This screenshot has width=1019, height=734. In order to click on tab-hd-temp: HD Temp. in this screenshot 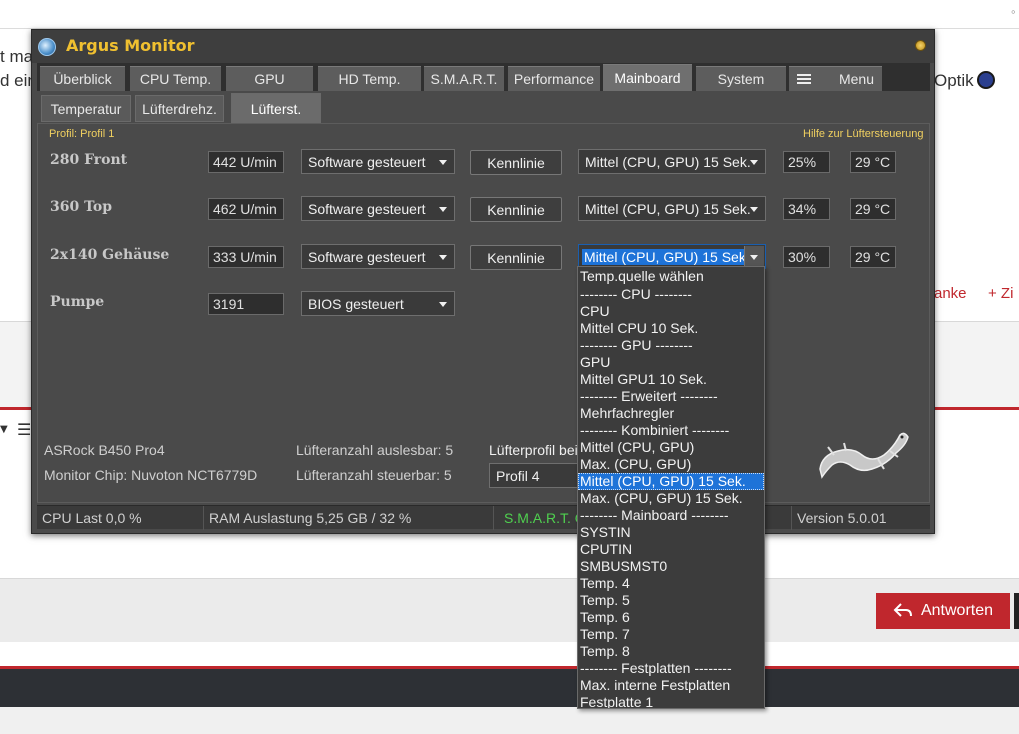, I will do `click(369, 78)`.